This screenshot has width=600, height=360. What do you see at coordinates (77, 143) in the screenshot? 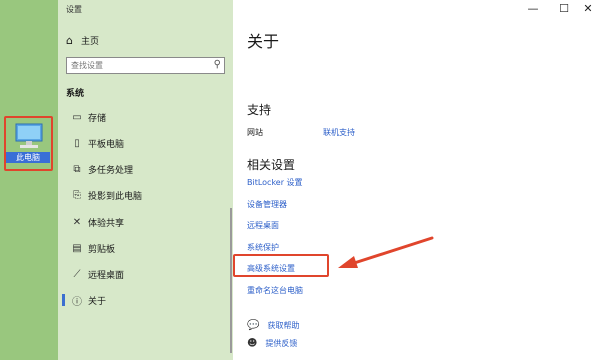
I see `tablet-icon: ▯` at bounding box center [77, 143].